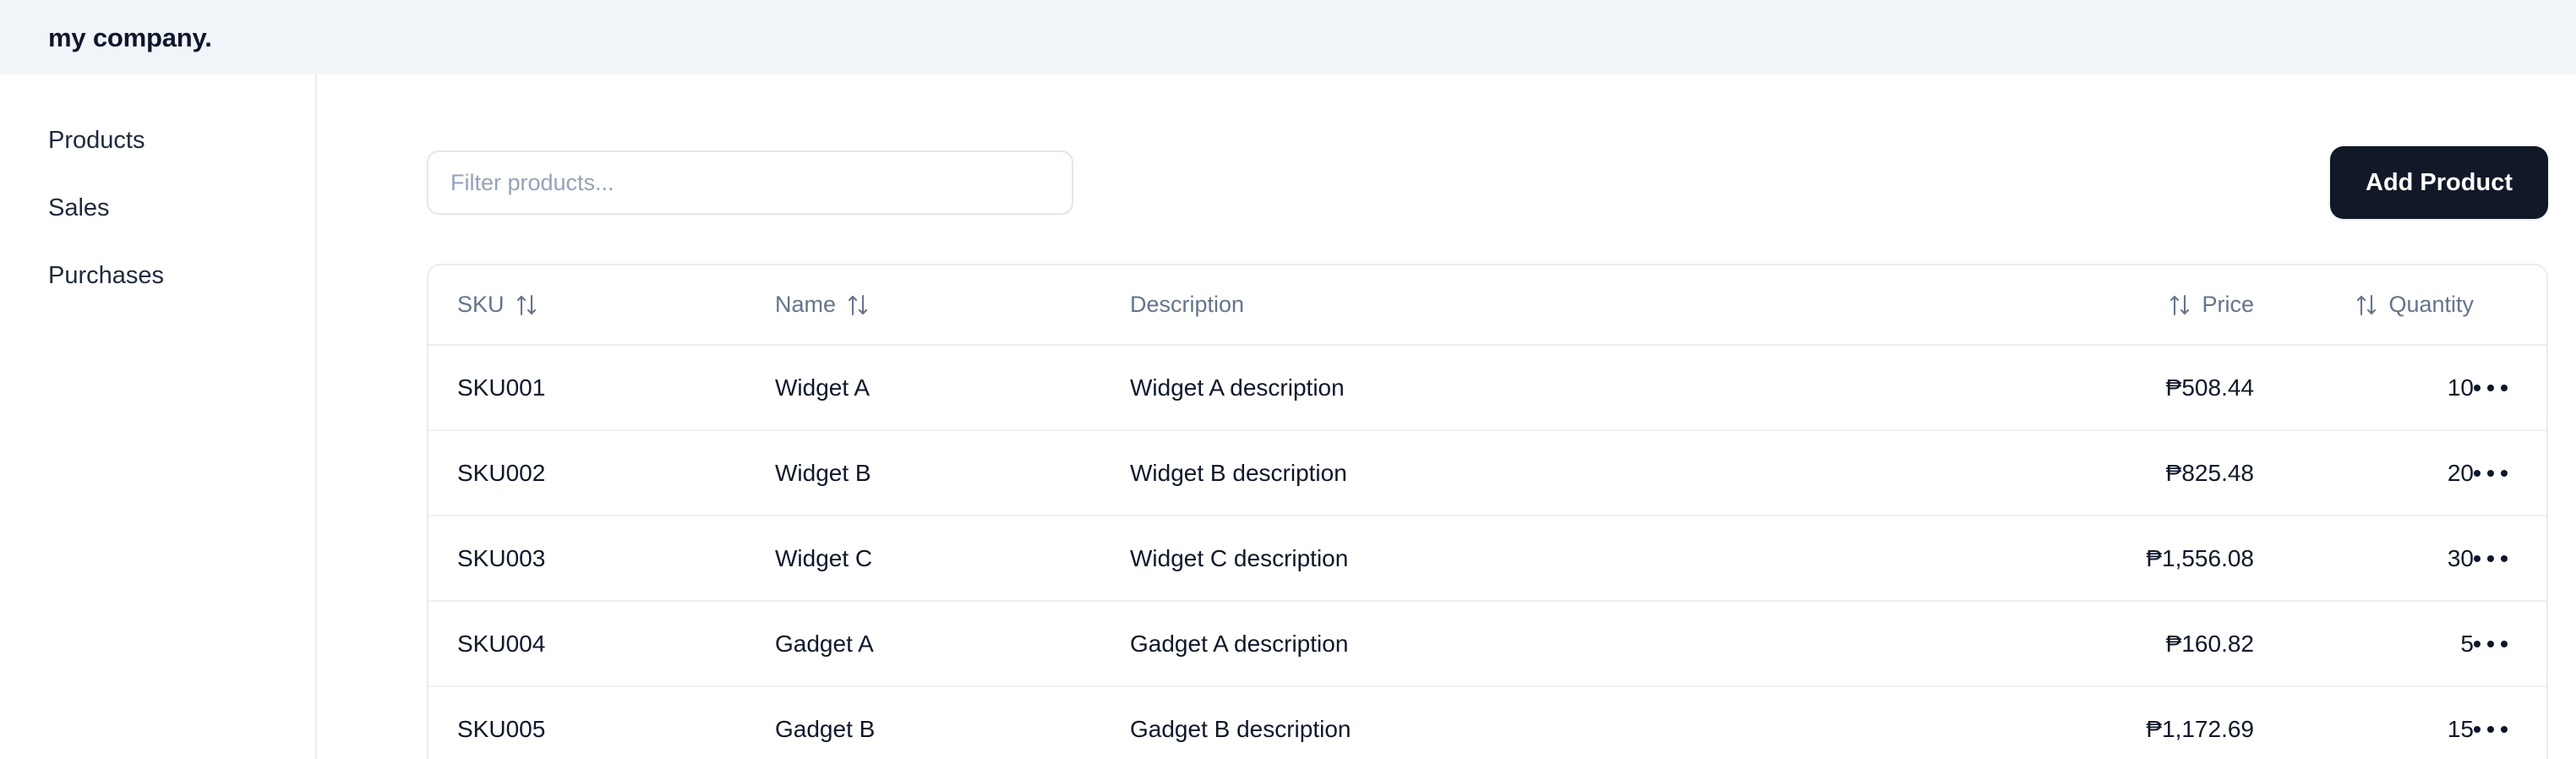  What do you see at coordinates (1527, 473) in the screenshot?
I see `cell-description: Widget B description` at bounding box center [1527, 473].